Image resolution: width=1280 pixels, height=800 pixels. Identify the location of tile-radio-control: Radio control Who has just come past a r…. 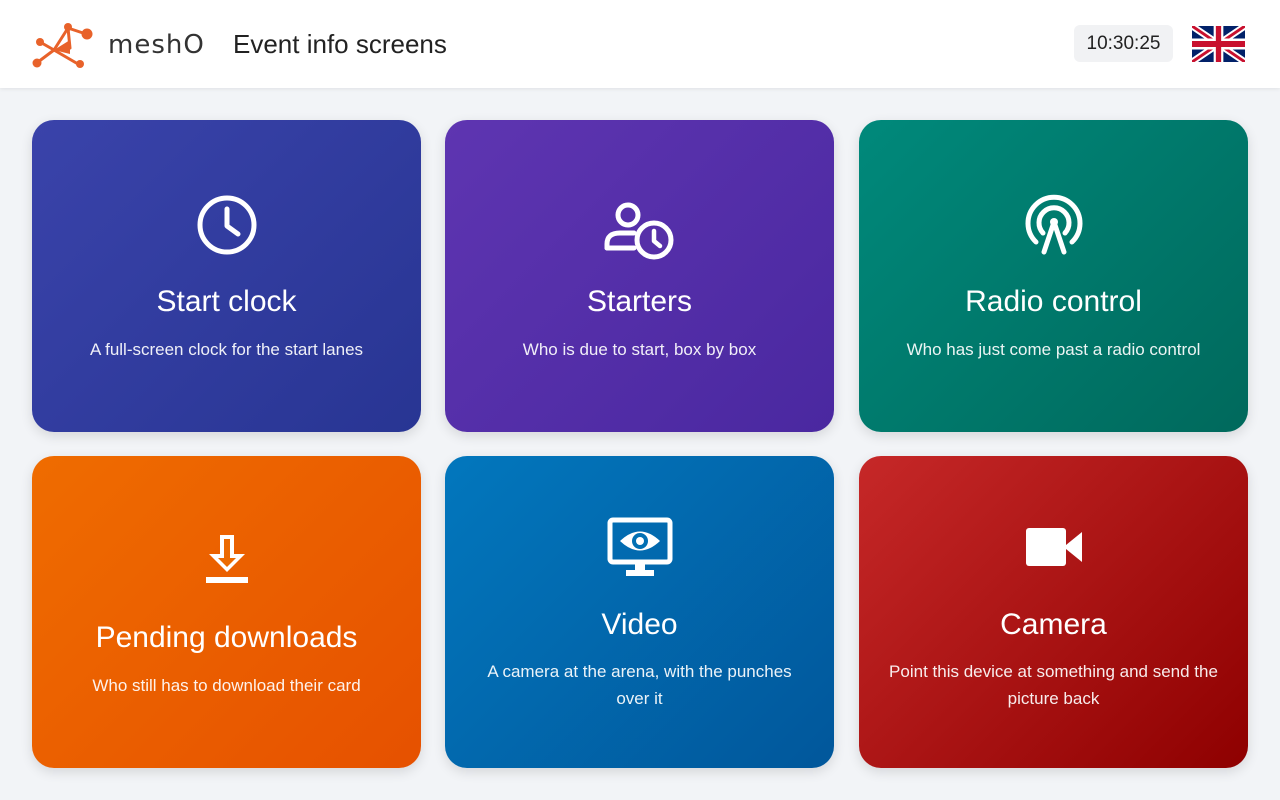
(1053, 276).